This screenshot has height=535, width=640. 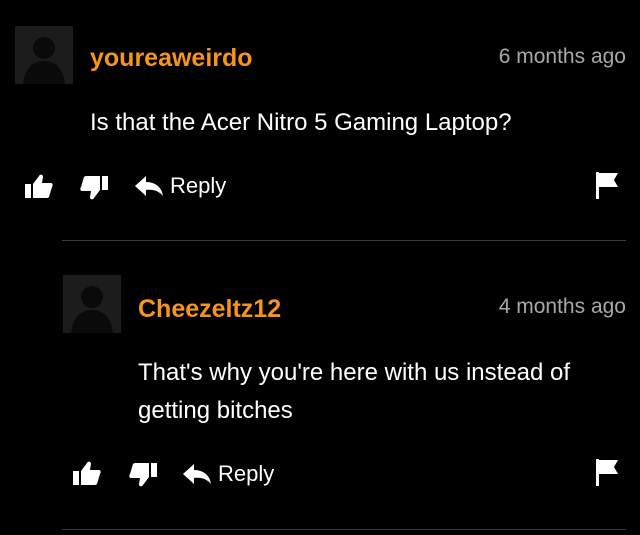 What do you see at coordinates (562, 56) in the screenshot?
I see `timestamp: 6 months ago` at bounding box center [562, 56].